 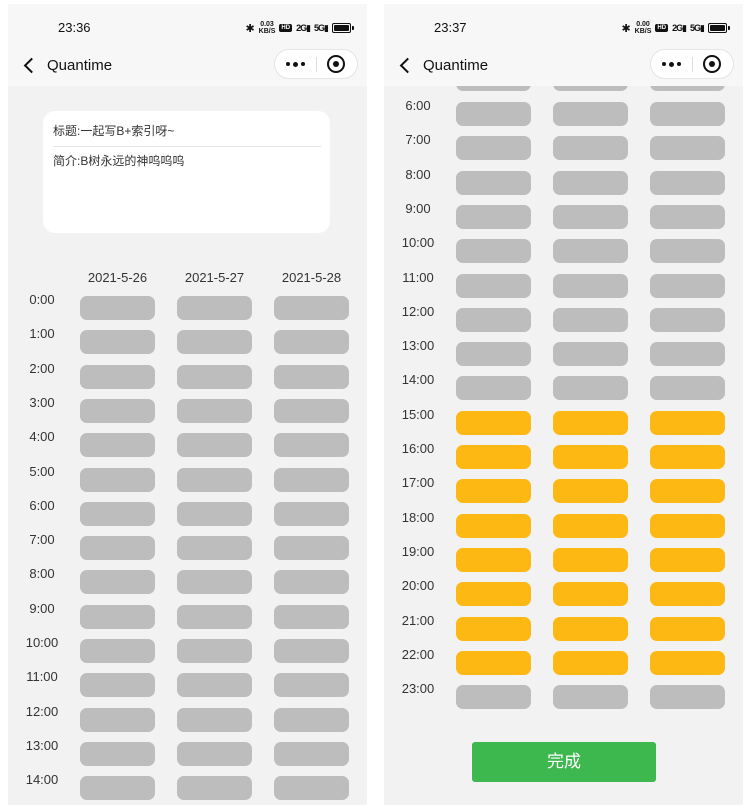 I want to click on done-button: 完成, so click(x=564, y=762).